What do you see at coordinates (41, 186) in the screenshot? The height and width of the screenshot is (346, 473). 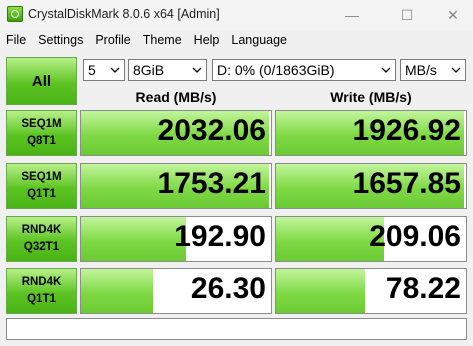 I see `test-button-seq1m-q1t1: SEQ1M Q1T1` at bounding box center [41, 186].